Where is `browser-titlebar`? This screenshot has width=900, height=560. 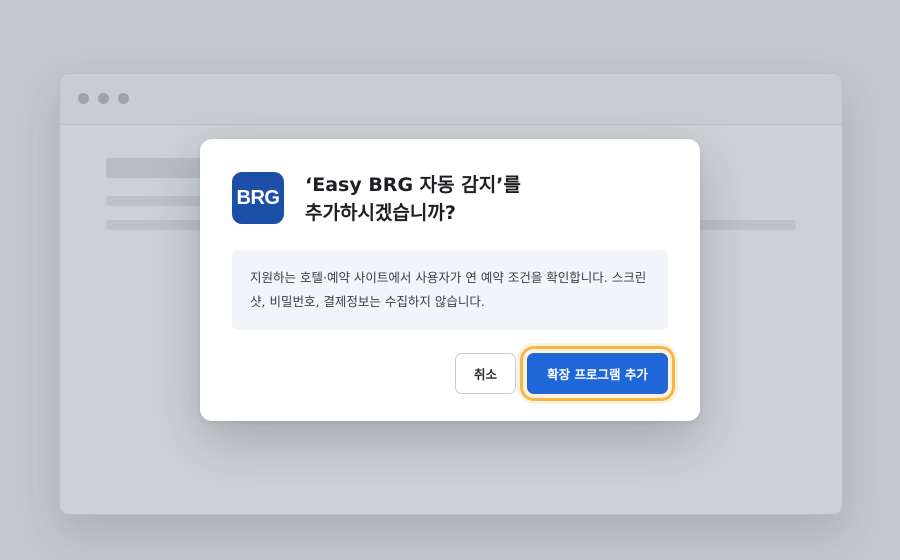
browser-titlebar is located at coordinates (451, 99).